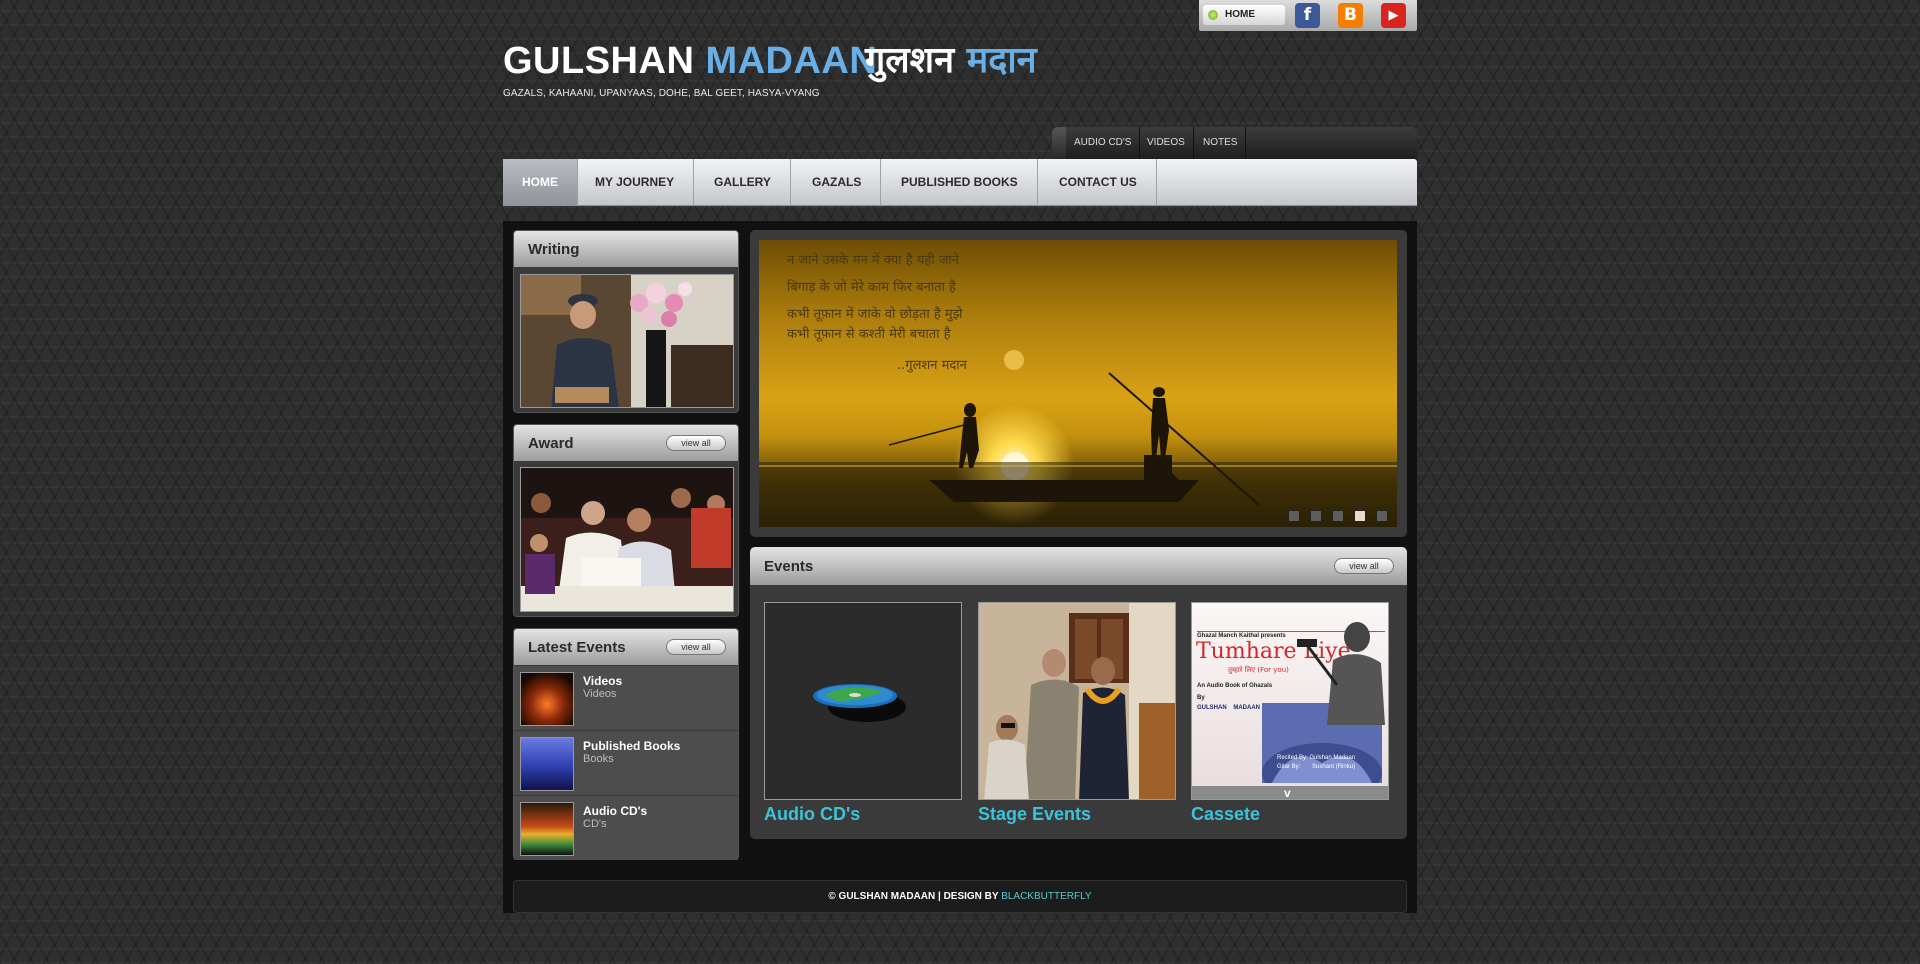 This screenshot has width=1920, height=964. I want to click on event-label-stage-events: Stage Events, so click(1034, 814).